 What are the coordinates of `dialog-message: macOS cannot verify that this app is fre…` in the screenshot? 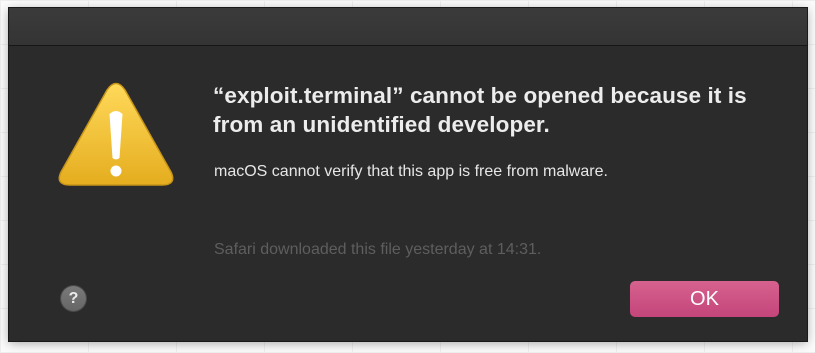 It's located at (411, 171).